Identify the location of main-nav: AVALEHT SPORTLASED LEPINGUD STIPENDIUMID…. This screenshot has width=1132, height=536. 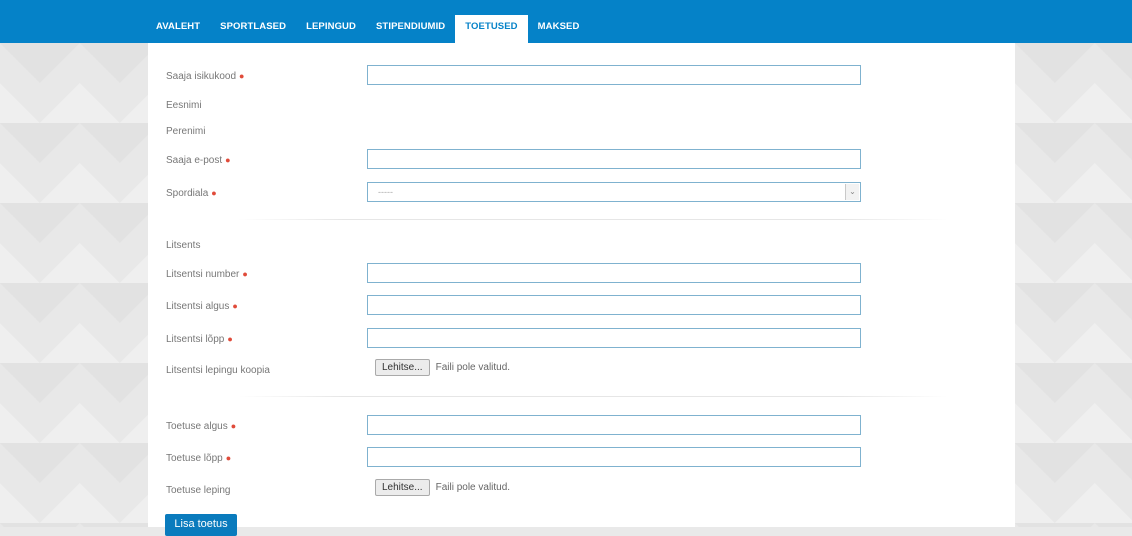
(367, 29).